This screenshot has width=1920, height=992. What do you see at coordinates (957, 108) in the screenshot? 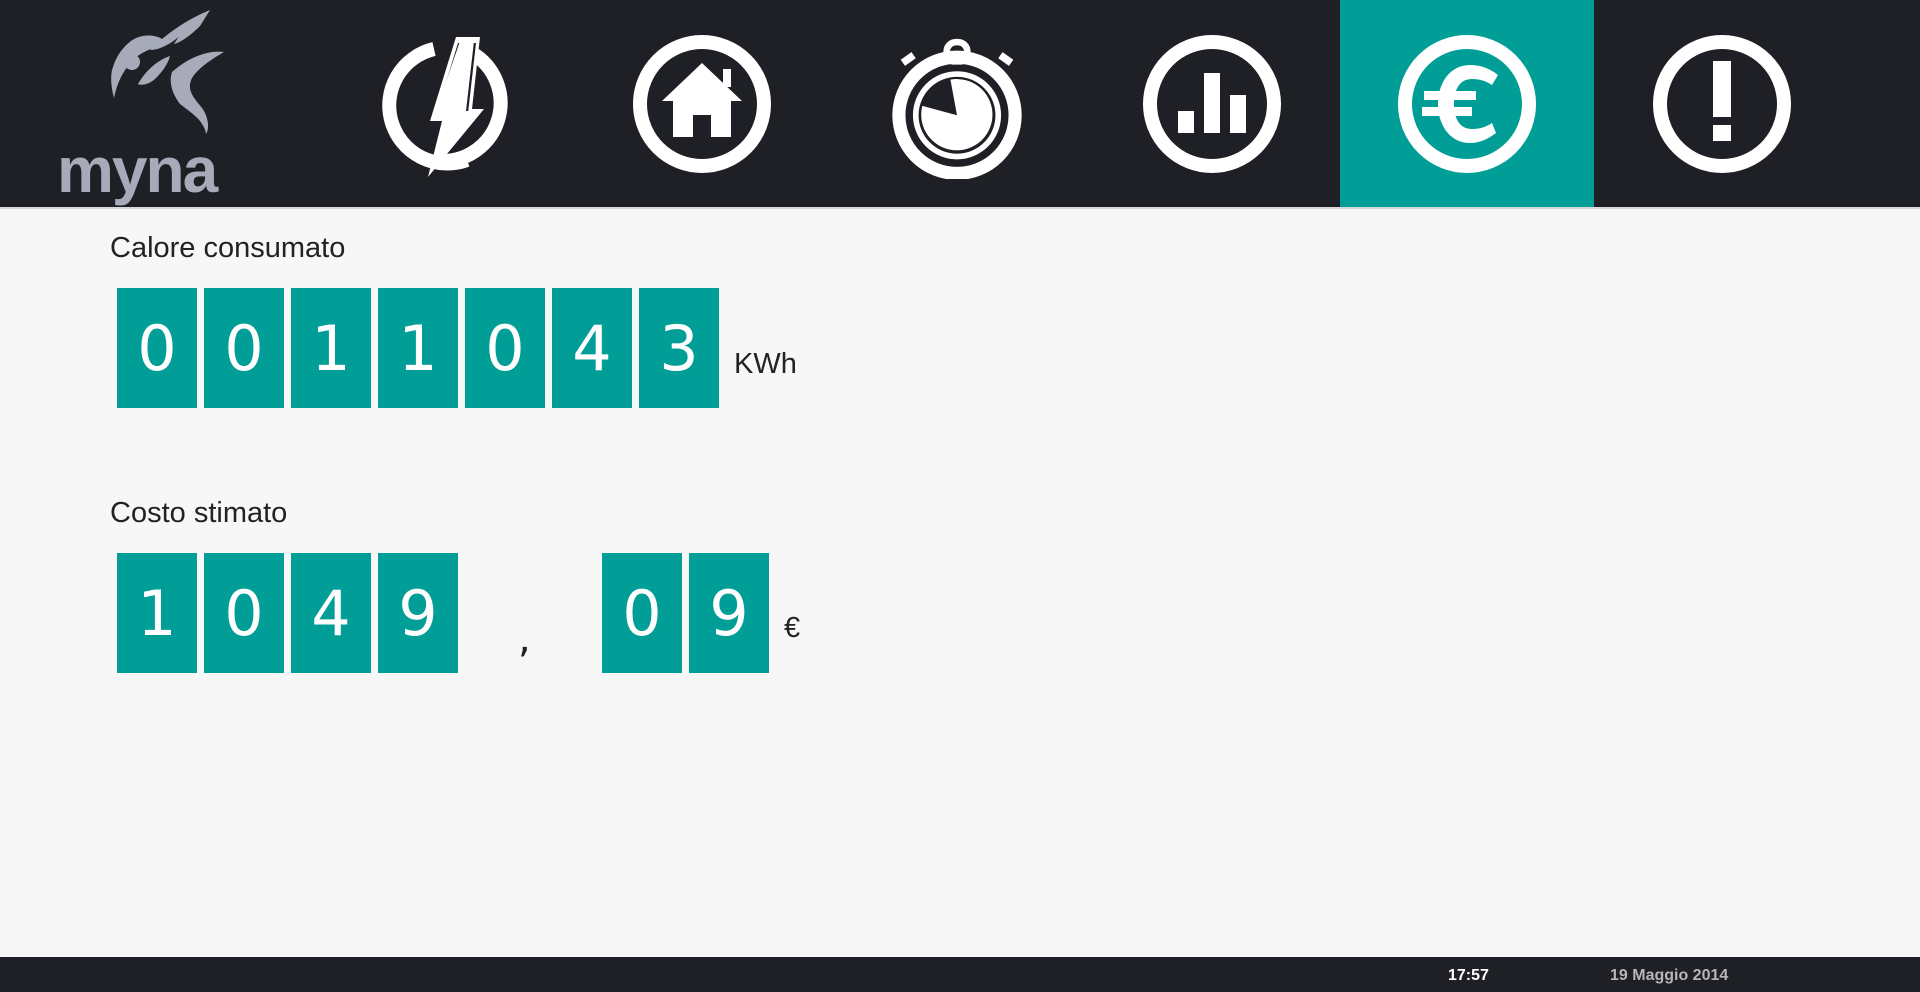
I see `stopwatch-icon` at bounding box center [957, 108].